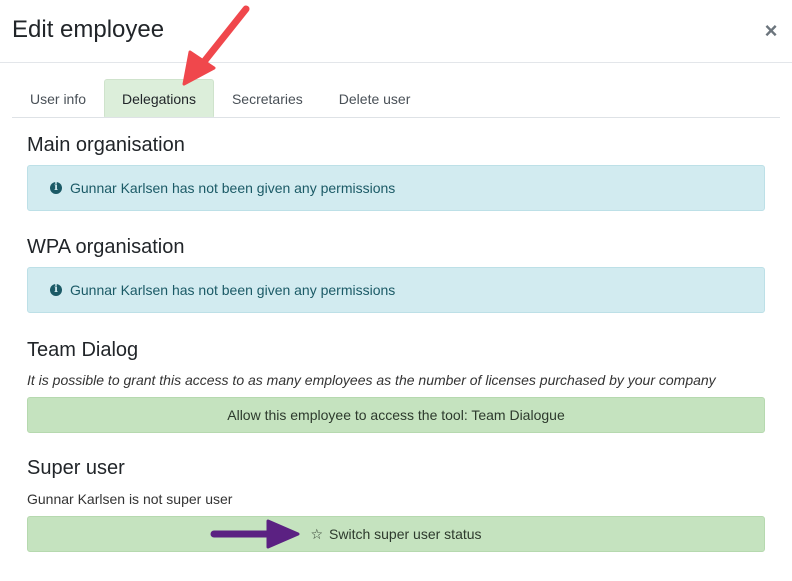 The image size is (792, 581). Describe the element at coordinates (255, 534) in the screenshot. I see `purple-annotation-arrow` at that location.